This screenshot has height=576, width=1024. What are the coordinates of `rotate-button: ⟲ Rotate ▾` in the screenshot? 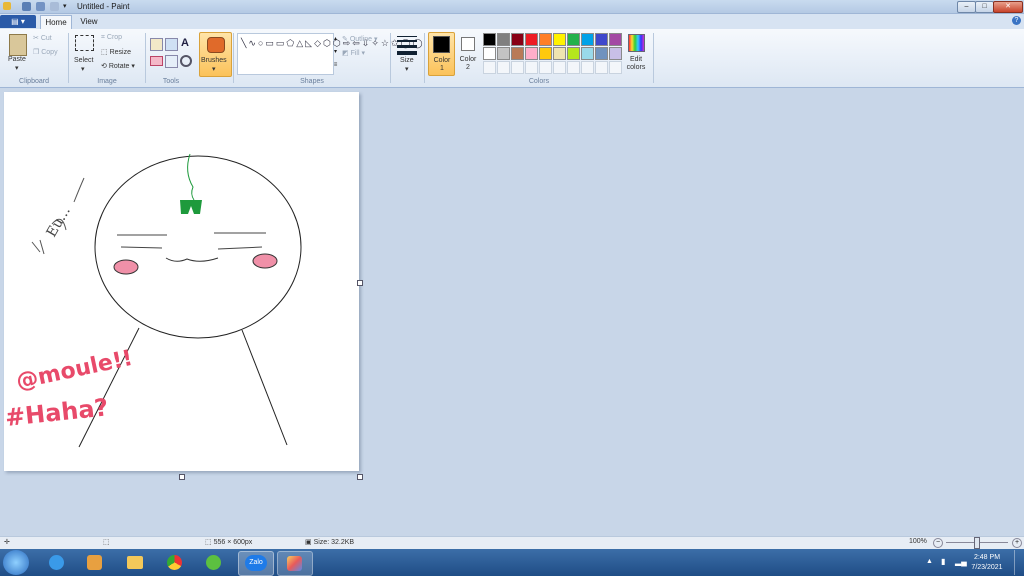 It's located at (118, 66).